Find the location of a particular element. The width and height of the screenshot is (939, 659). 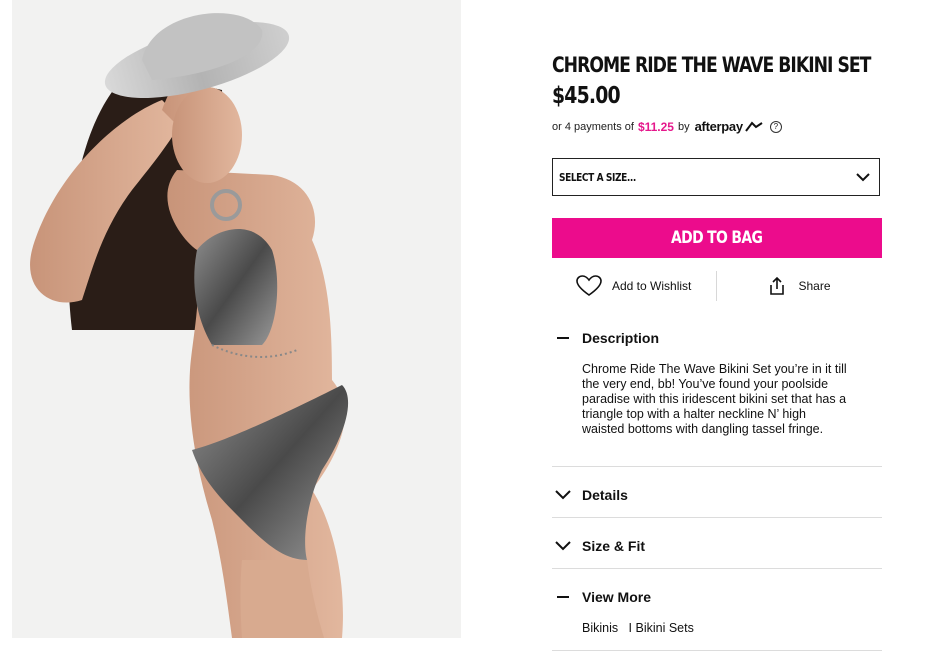

add-to-bag-label: ADD TO BAG is located at coordinates (717, 238).